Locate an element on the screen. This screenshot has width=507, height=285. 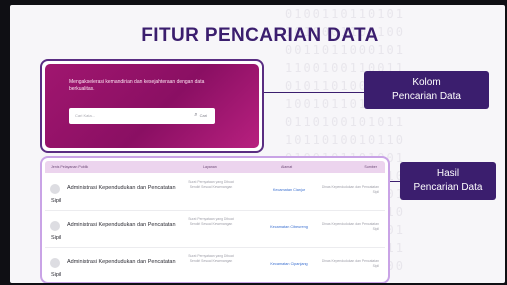
search-callout: Kolom Pencarian Data is located at coordinates (426, 90).